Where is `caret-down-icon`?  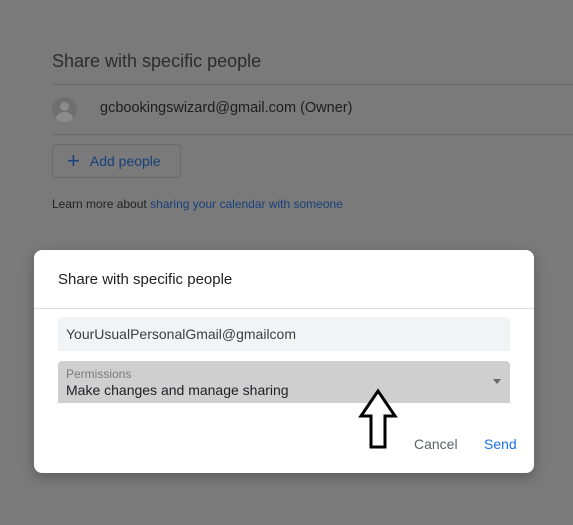
caret-down-icon is located at coordinates (497, 381).